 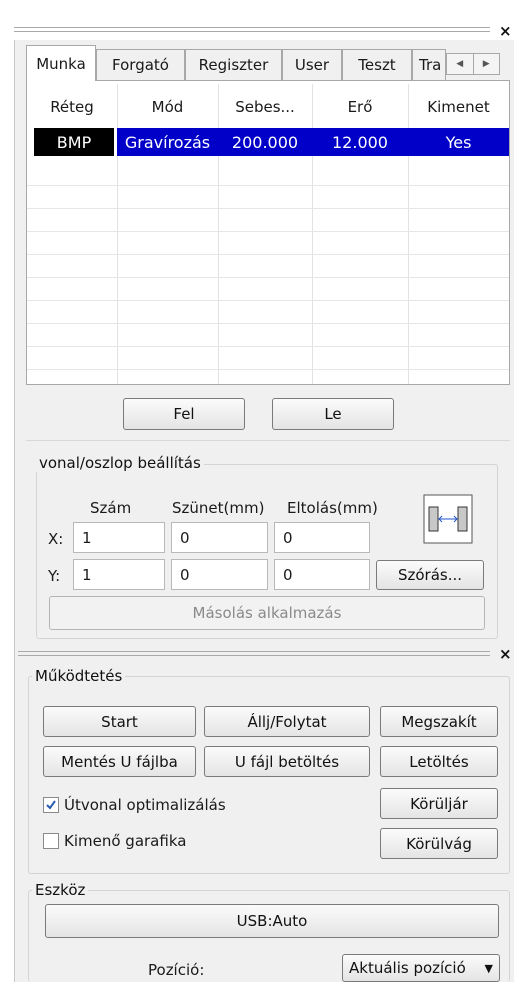 What do you see at coordinates (145, 805) in the screenshot?
I see `path-optimization-label: Útvonal optimalizálás` at bounding box center [145, 805].